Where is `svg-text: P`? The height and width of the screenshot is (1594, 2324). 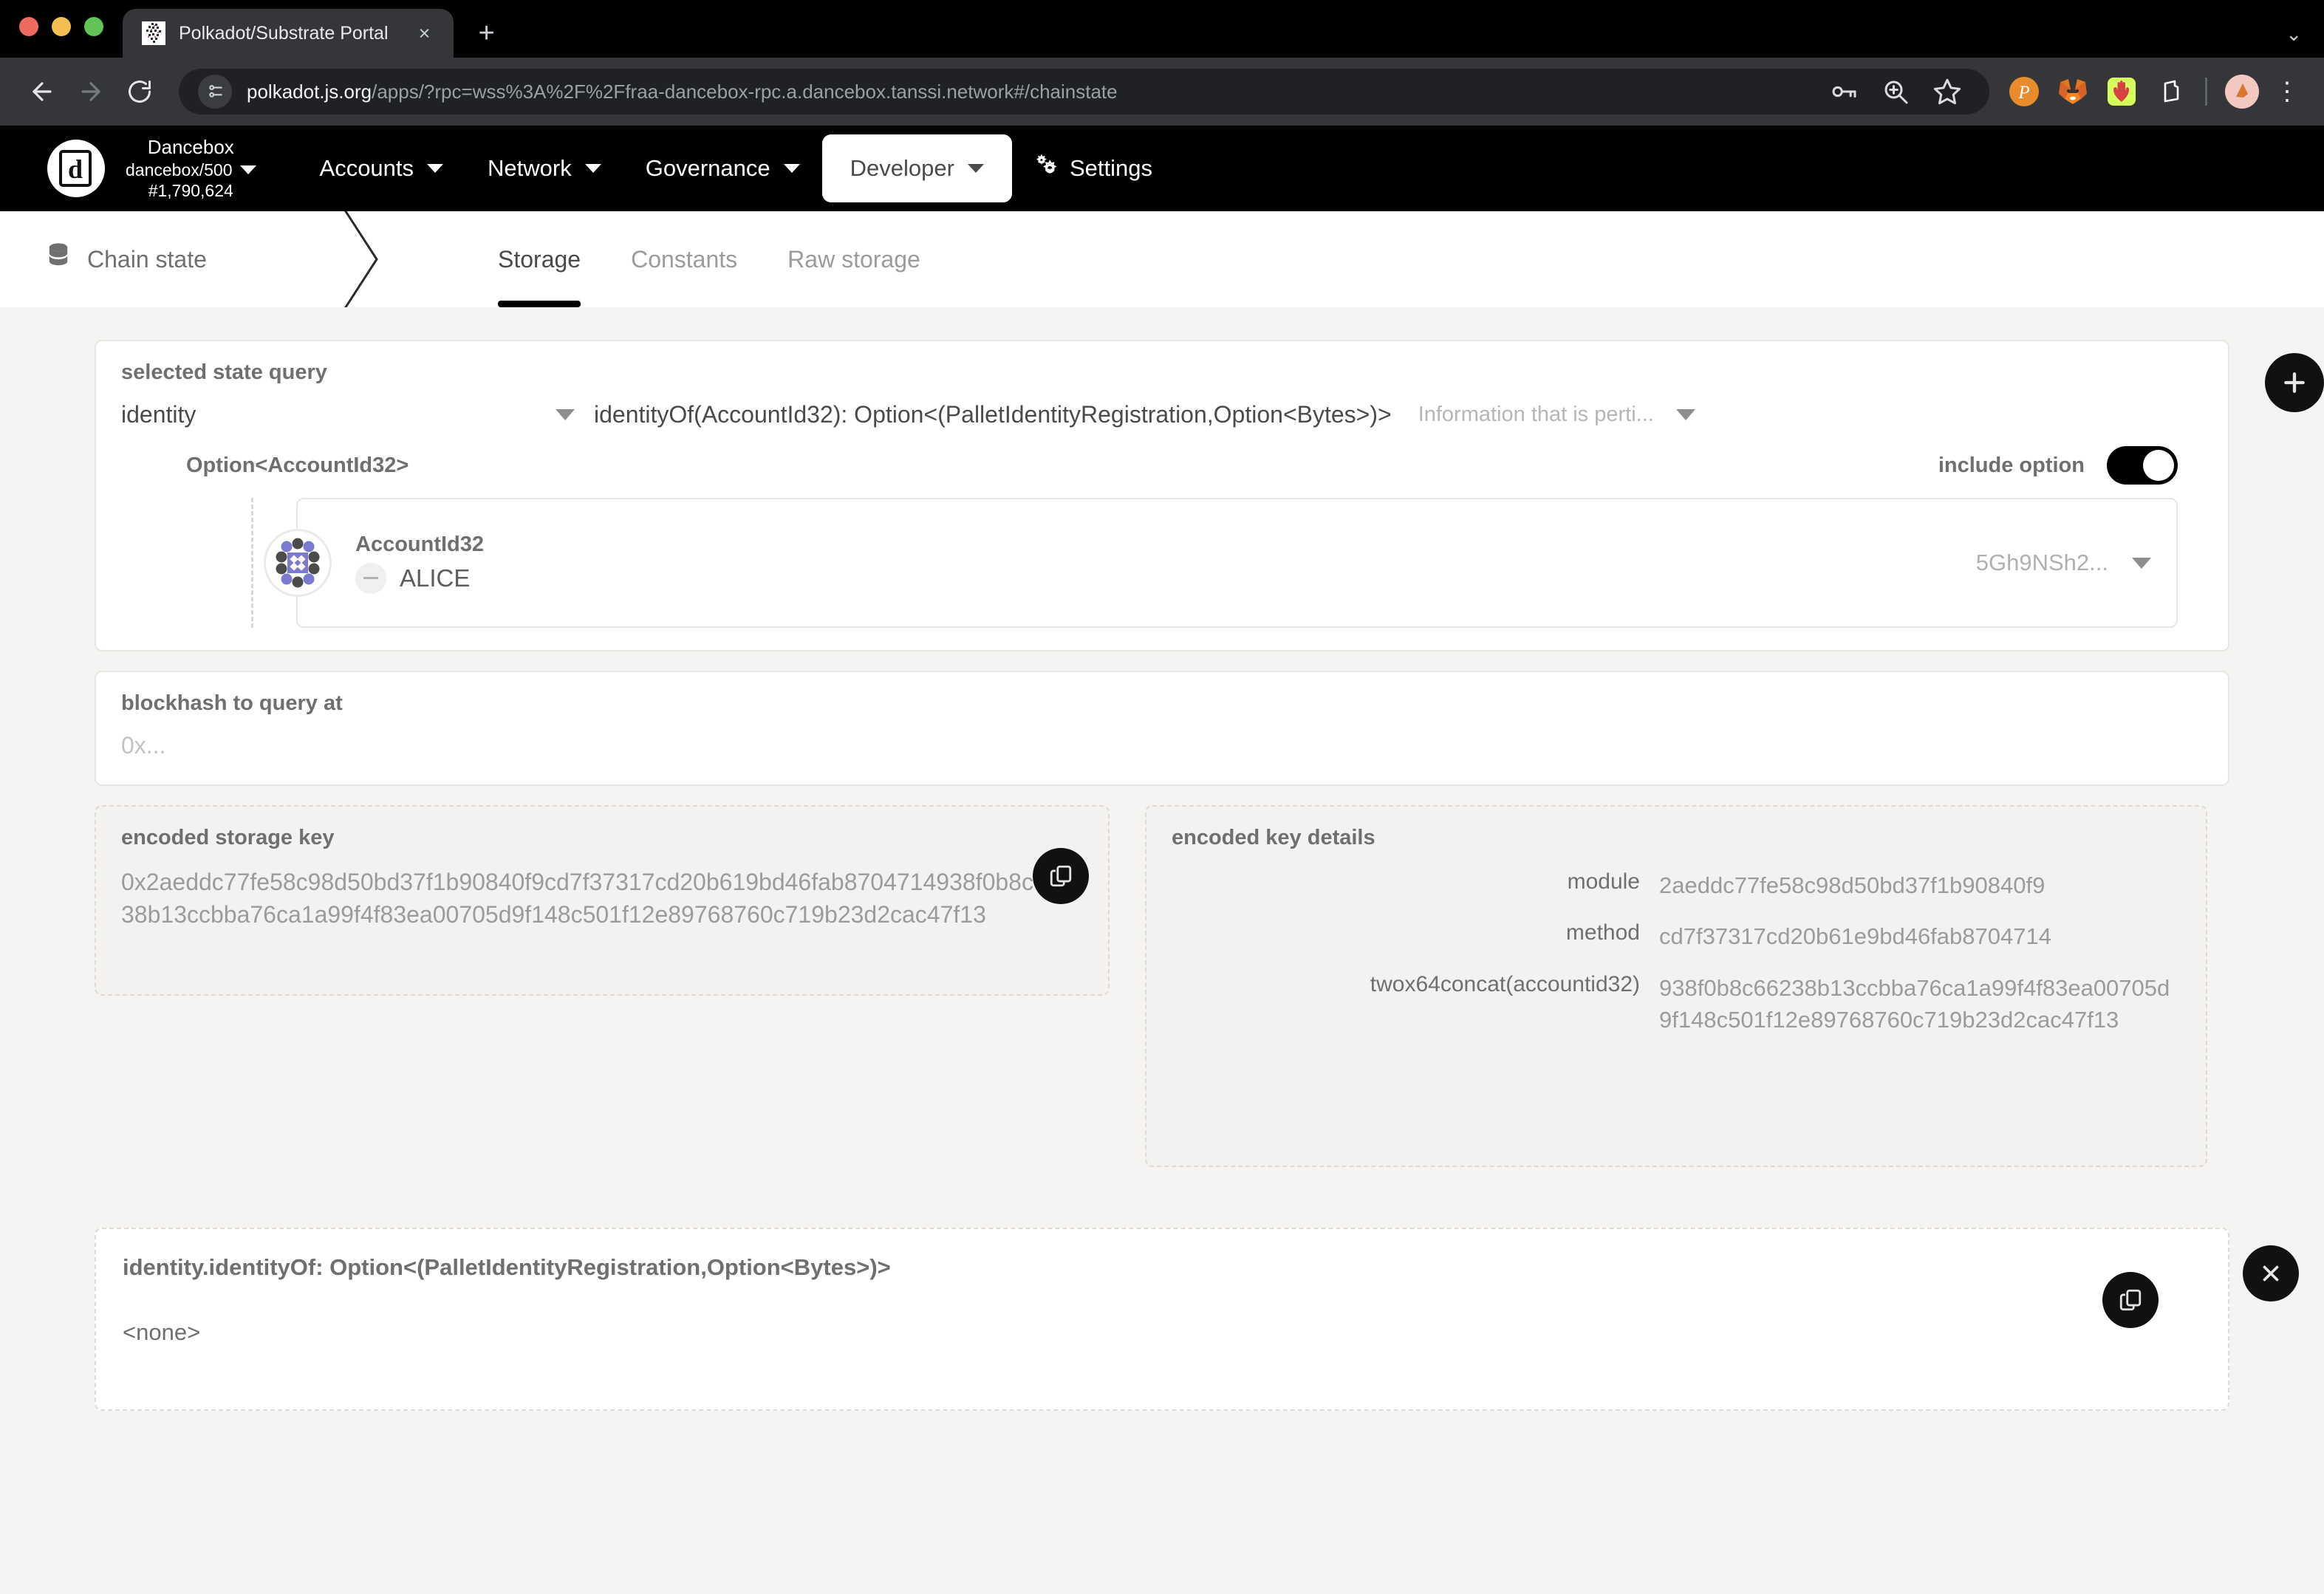
svg-text: P is located at coordinates (2023, 93).